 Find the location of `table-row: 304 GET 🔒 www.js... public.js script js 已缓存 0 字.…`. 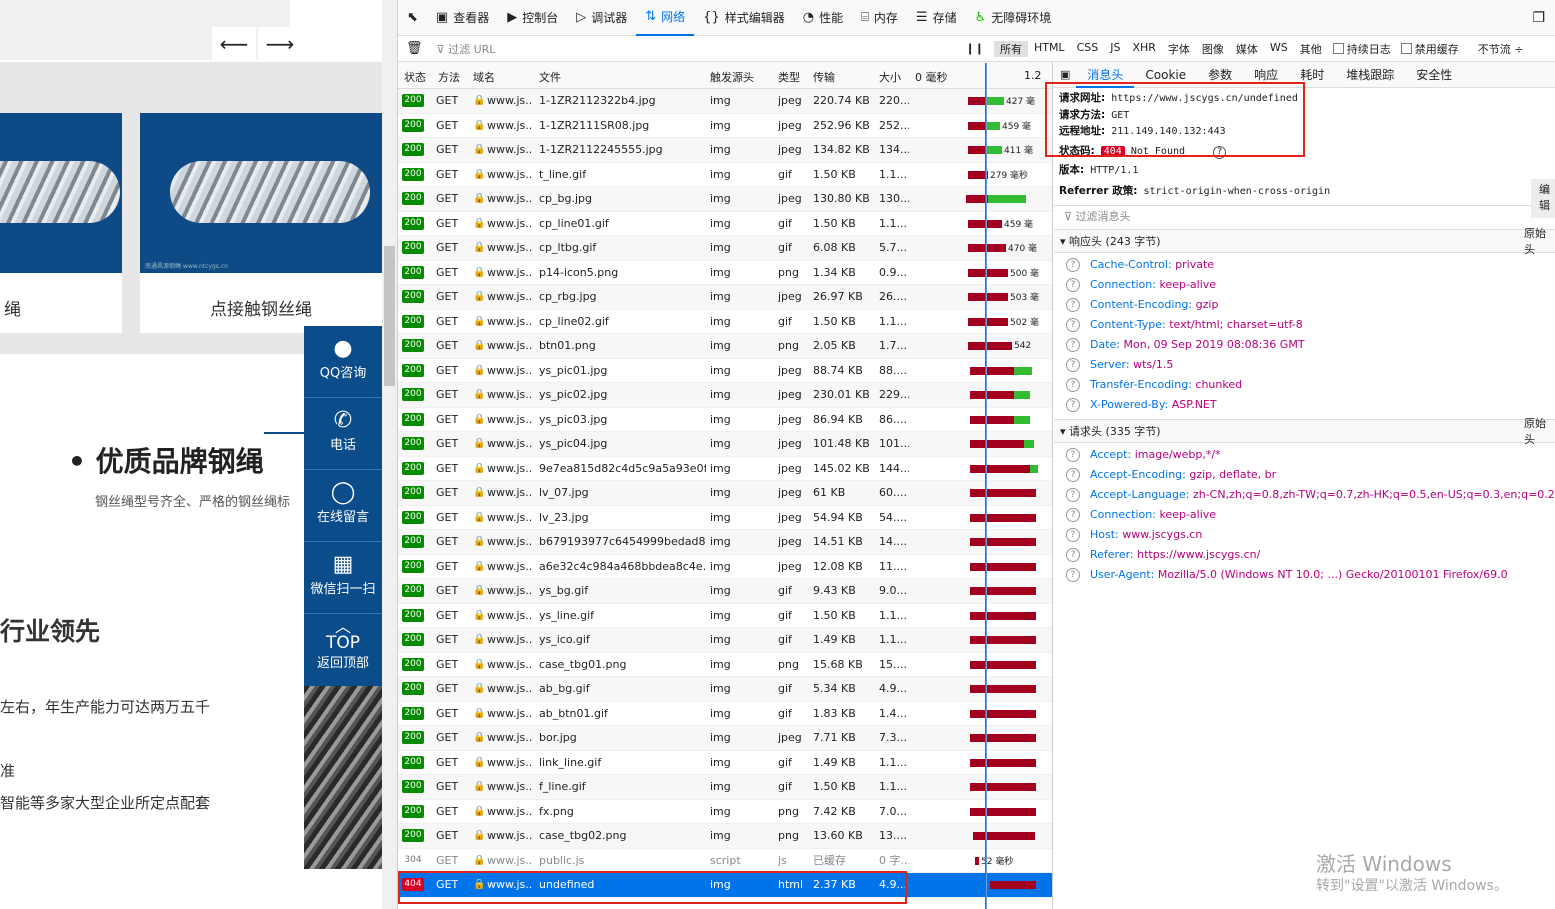

table-row: 304 GET 🔒 www.js... public.js script js 已缓存 0 字.… is located at coordinates (725, 861).